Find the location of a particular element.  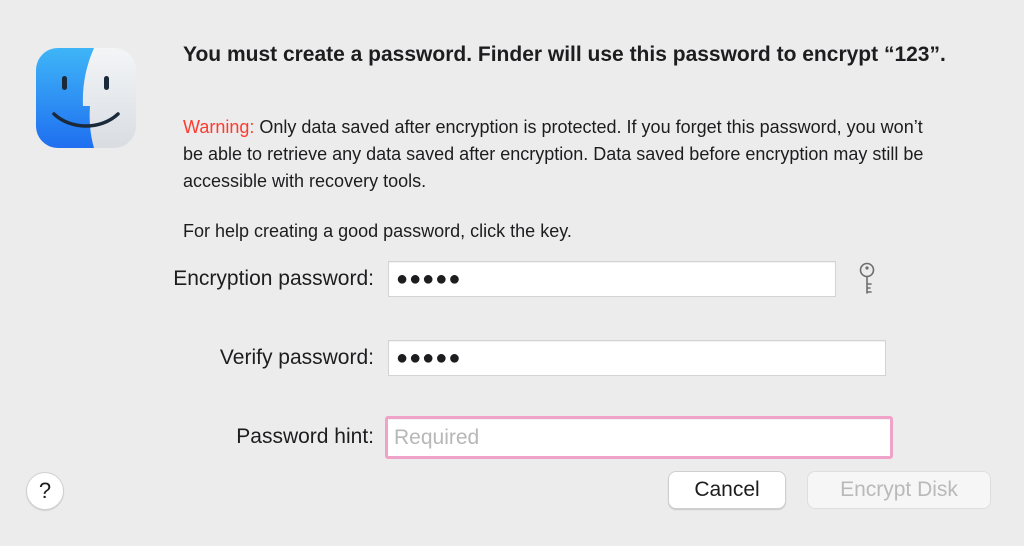

encrypt-disk-button: Encrypt Disk is located at coordinates (899, 490).